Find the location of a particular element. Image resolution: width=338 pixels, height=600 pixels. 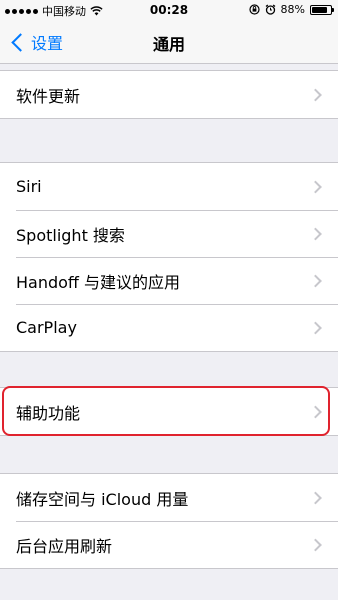

list-item-background-refresh: 后台应用刷新 is located at coordinates (169, 544).